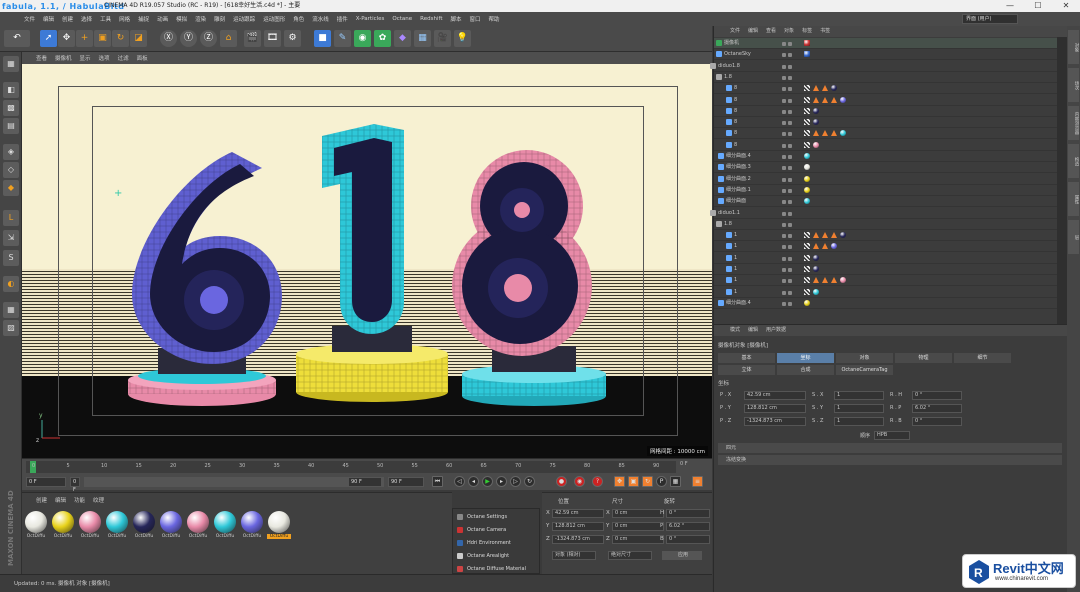  What do you see at coordinates (1073, 237) in the screenshot?
I see `side-tab: 层` at bounding box center [1073, 237].